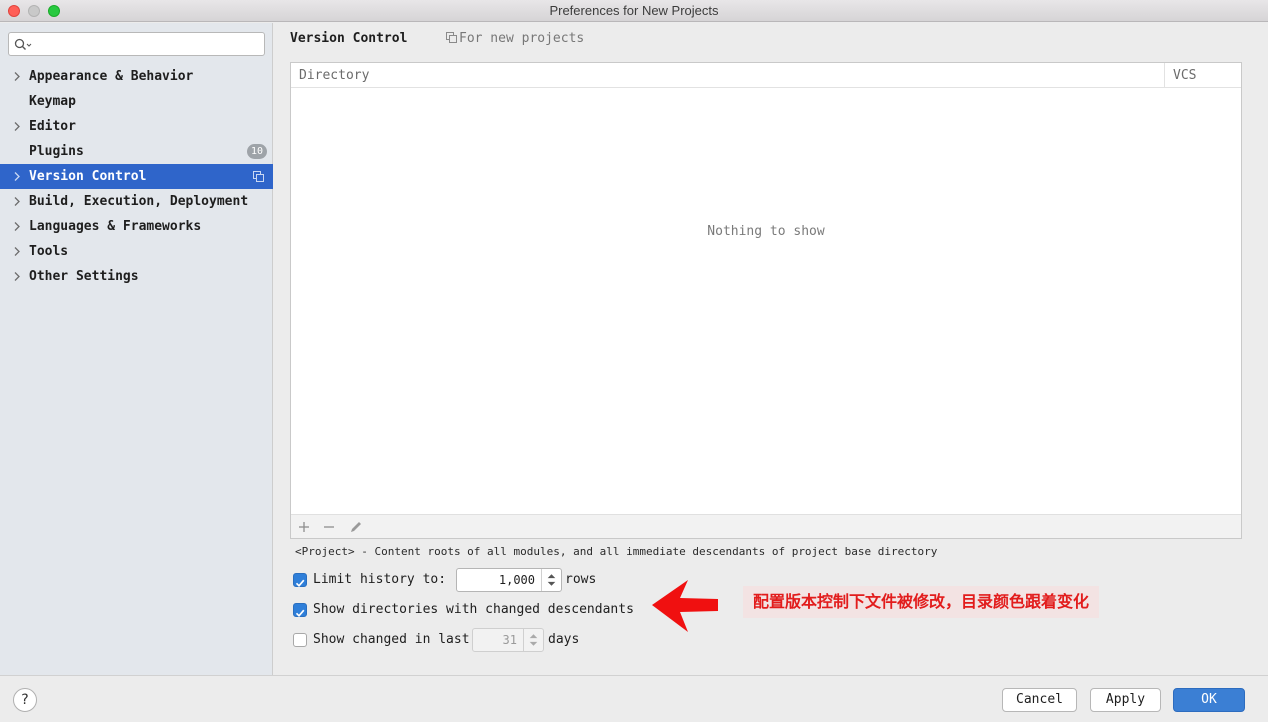 Image resolution: width=1268 pixels, height=722 pixels. I want to click on sidebar-item-label: Appearance & Behavior, so click(111, 76).